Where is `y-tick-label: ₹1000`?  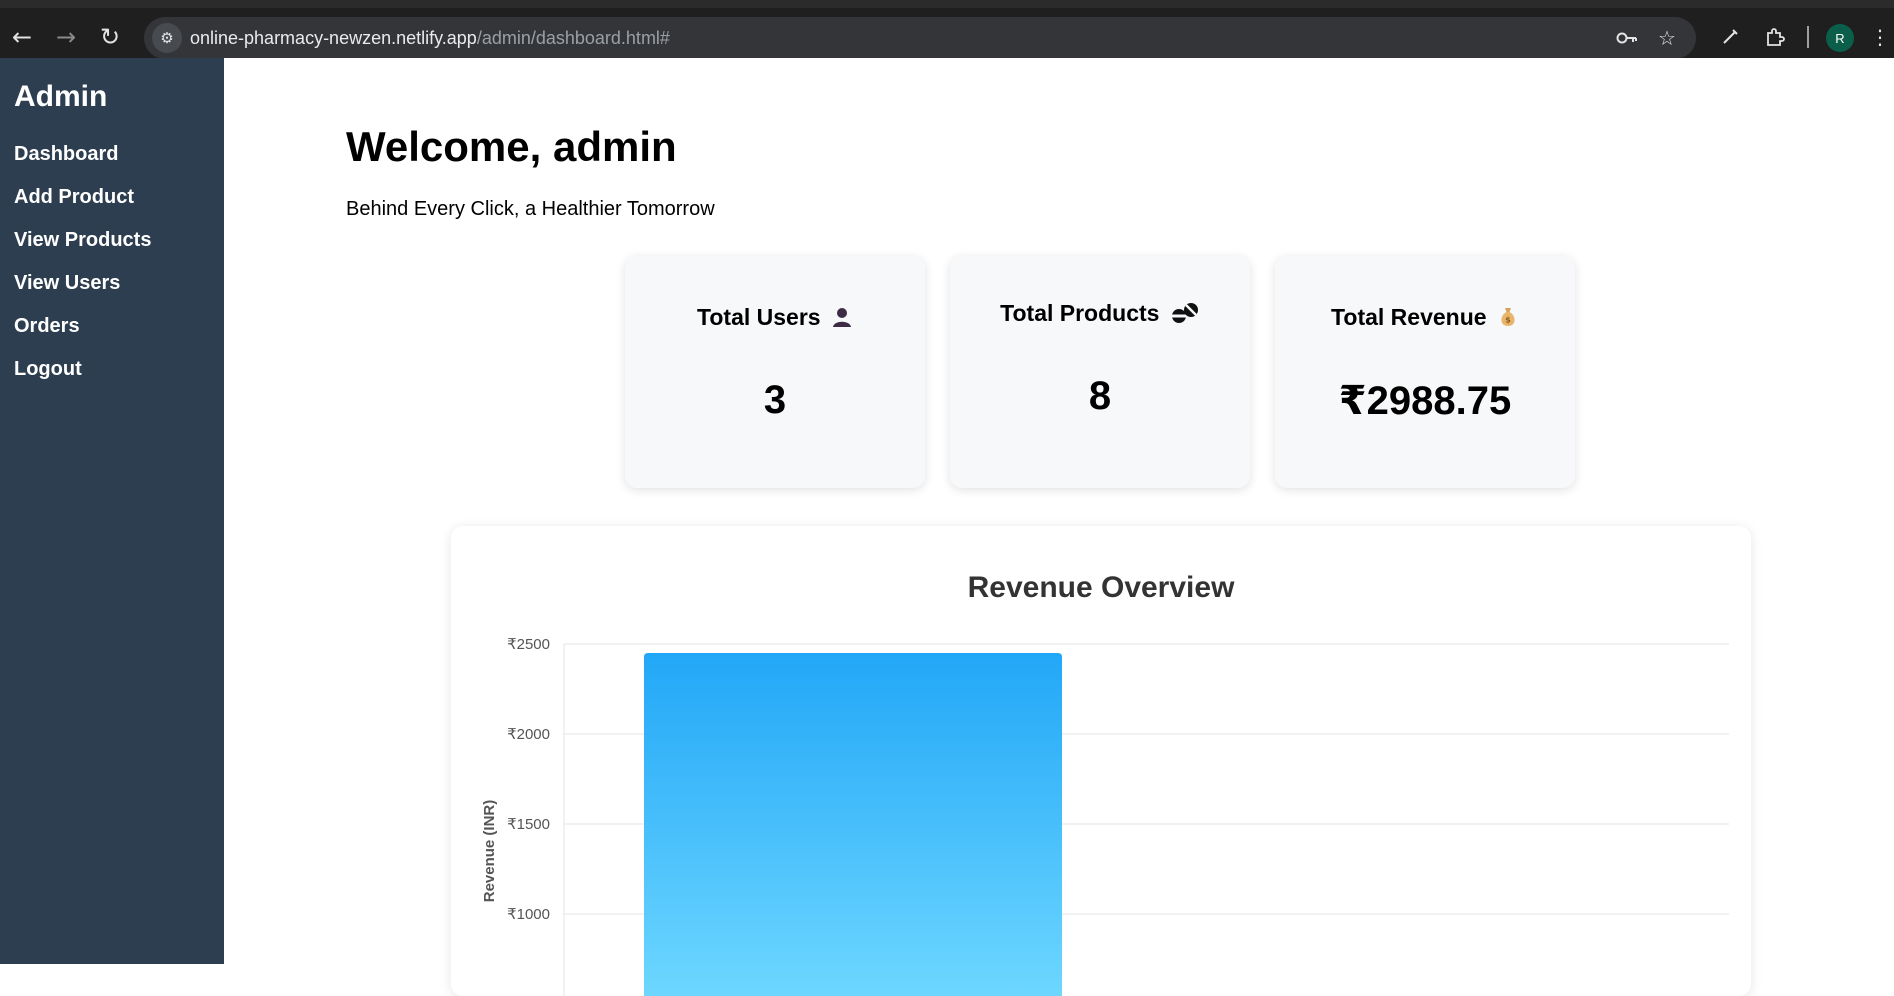 y-tick-label: ₹1000 is located at coordinates (528, 914).